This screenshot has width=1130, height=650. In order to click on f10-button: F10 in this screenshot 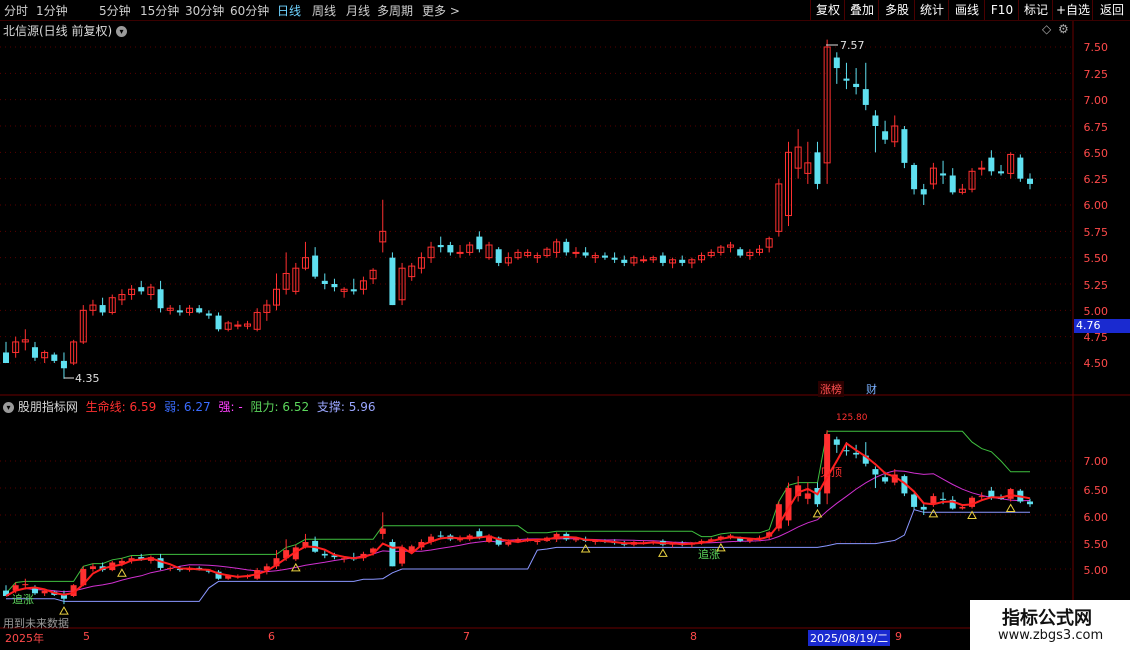, I will do `click(1001, 10)`.